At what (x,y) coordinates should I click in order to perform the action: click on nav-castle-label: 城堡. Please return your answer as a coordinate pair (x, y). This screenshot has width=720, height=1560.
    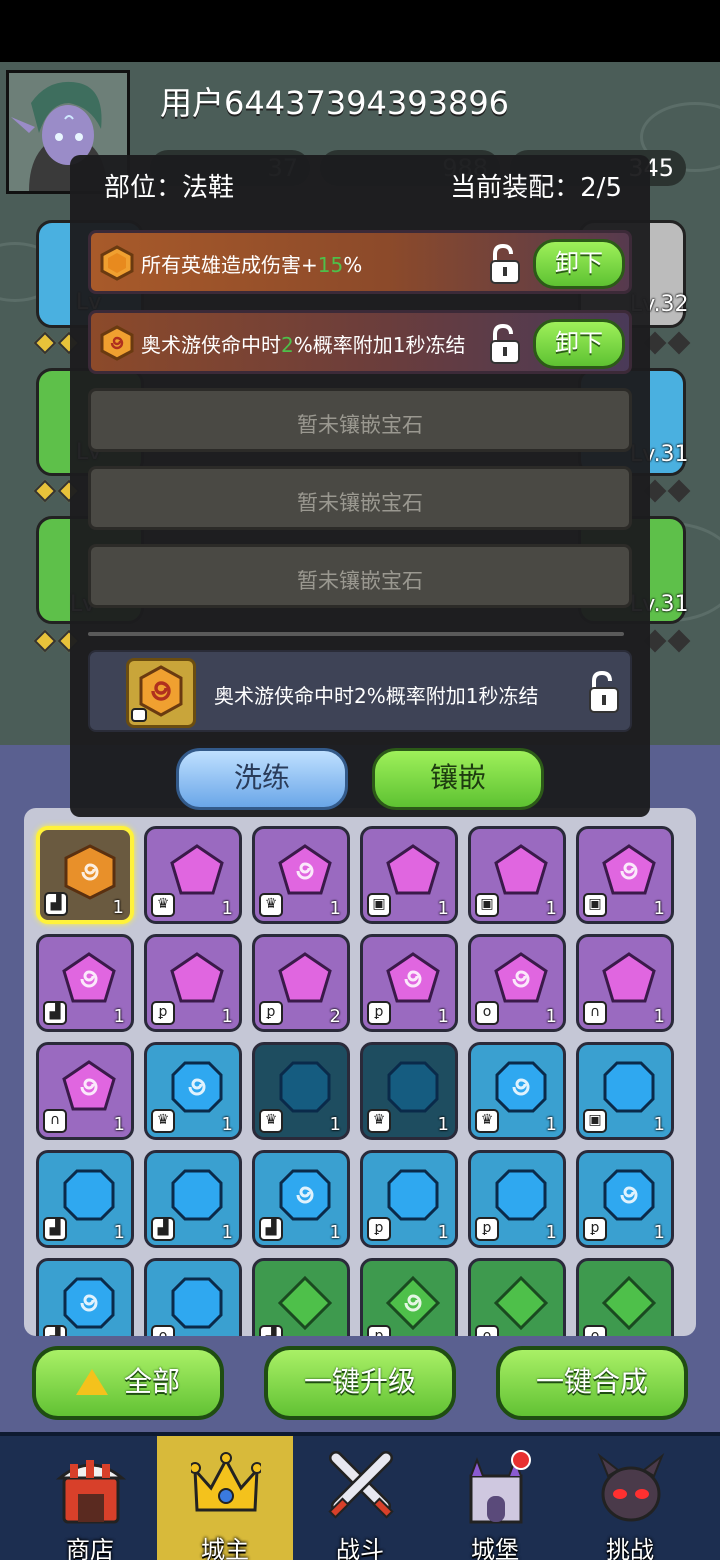
    Looking at the image, I should click on (495, 1548).